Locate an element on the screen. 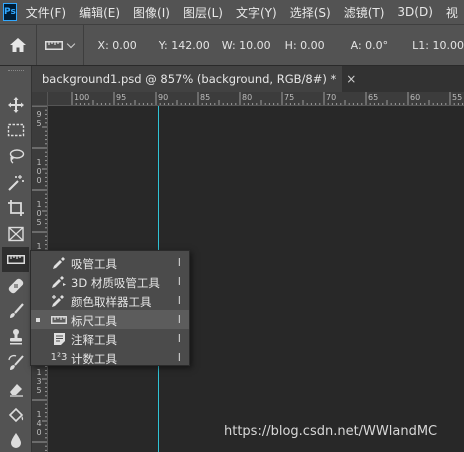 This screenshot has height=452, width=464. clone-stamp-tool is located at coordinates (15, 336).